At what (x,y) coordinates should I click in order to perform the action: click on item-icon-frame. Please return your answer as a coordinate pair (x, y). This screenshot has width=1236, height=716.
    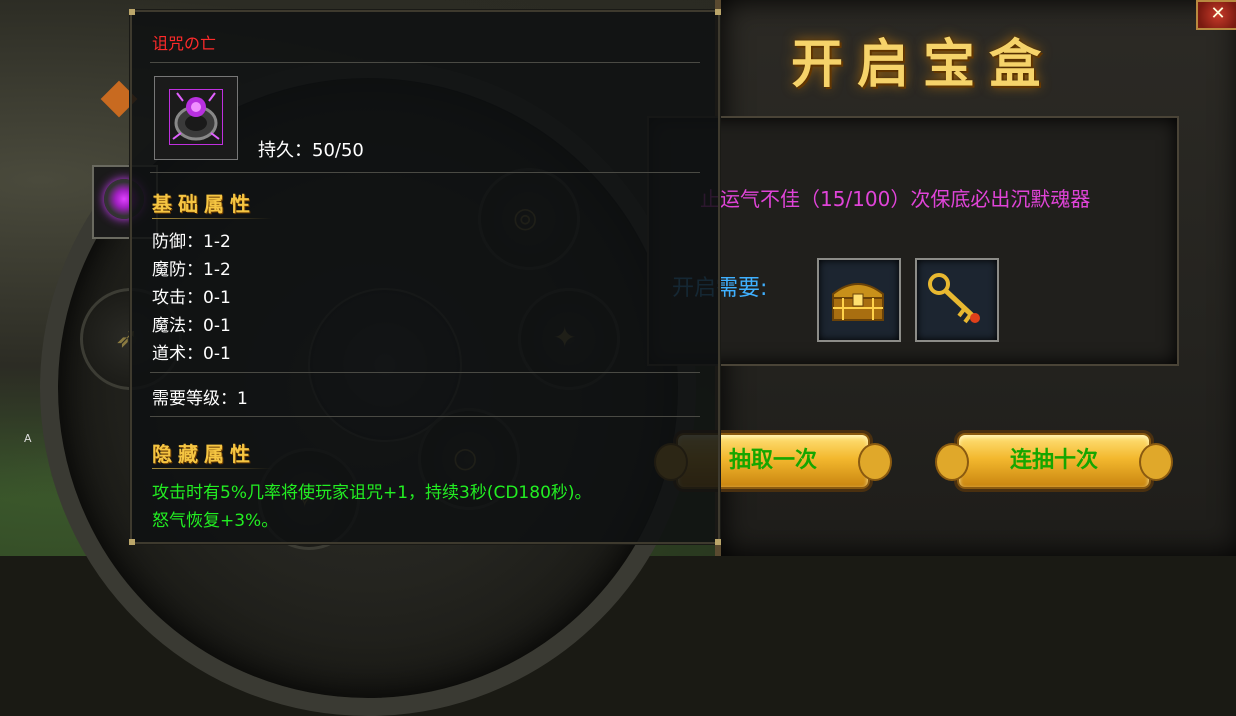
    Looking at the image, I should click on (196, 118).